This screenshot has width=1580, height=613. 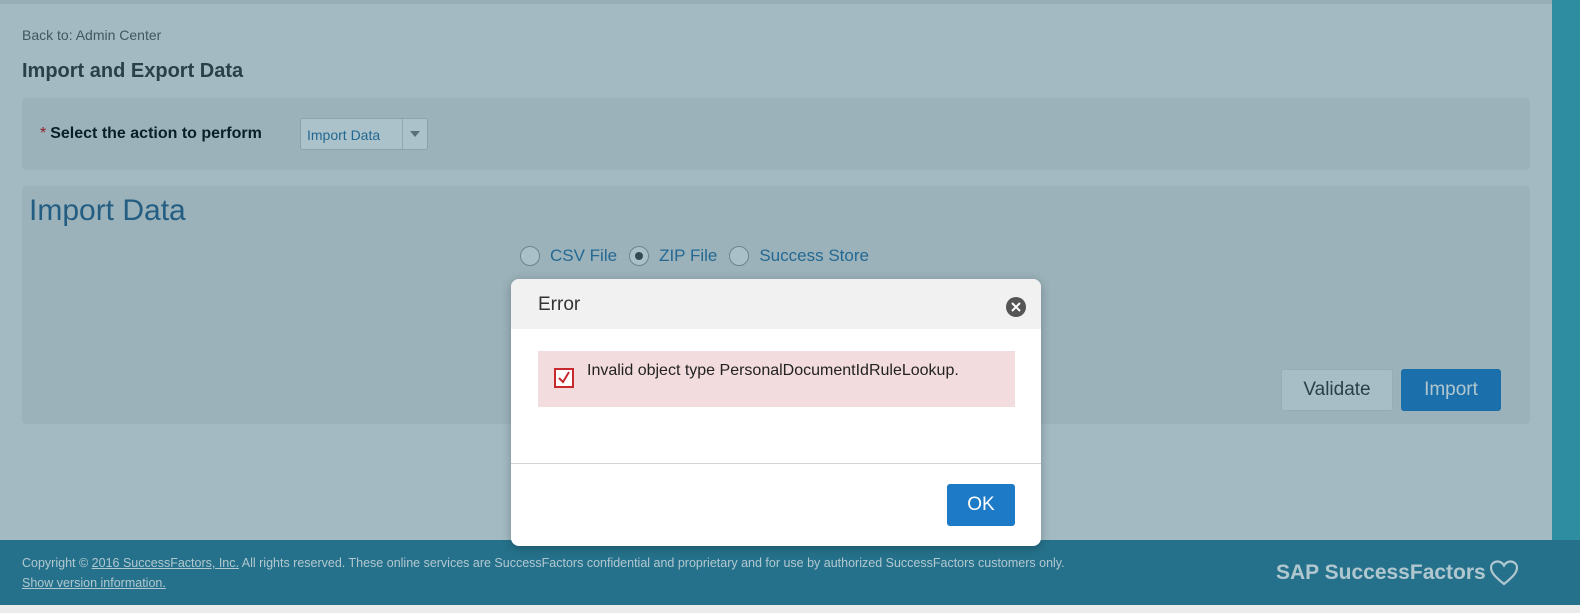 What do you see at coordinates (564, 378) in the screenshot?
I see `error-checkbox-icon` at bounding box center [564, 378].